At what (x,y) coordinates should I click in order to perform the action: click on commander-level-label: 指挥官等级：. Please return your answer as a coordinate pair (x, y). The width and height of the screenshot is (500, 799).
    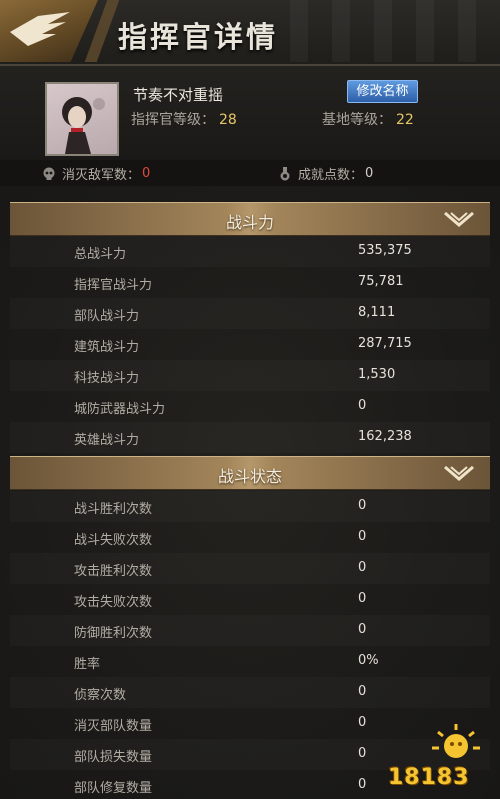
    Looking at the image, I should click on (173, 120).